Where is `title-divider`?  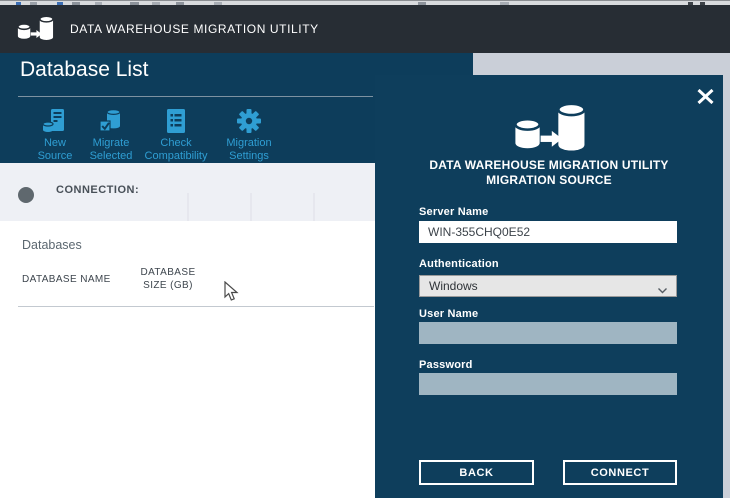
title-divider is located at coordinates (195, 96).